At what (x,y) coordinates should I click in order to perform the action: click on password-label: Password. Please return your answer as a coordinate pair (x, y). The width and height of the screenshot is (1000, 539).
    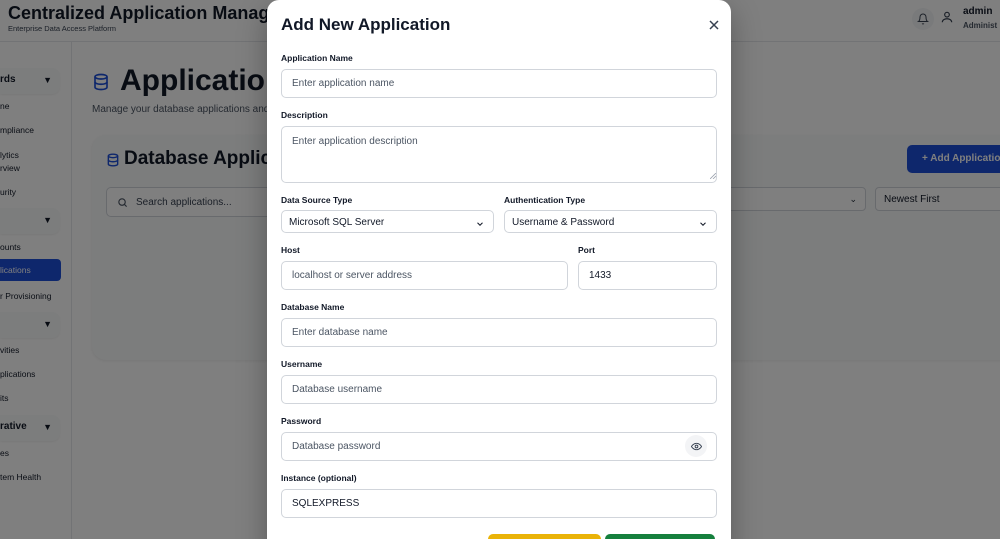
    Looking at the image, I should click on (301, 421).